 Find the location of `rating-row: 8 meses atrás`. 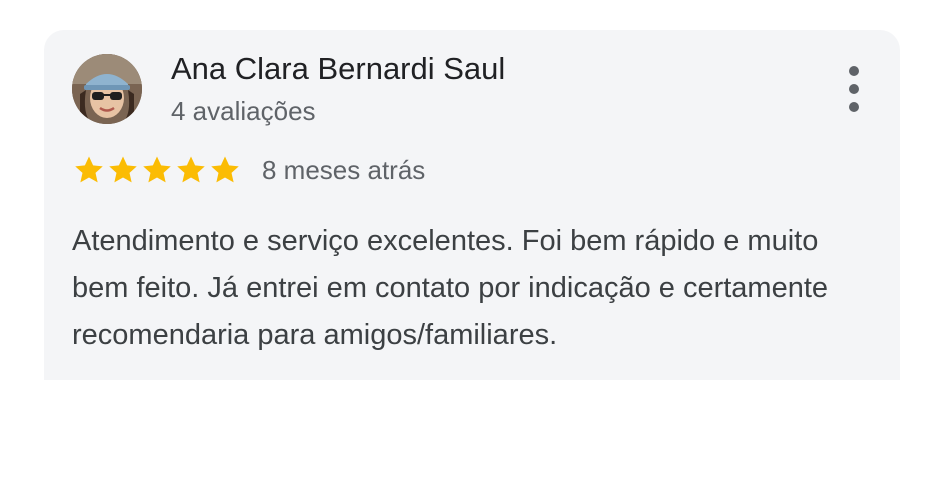

rating-row: 8 meses atrás is located at coordinates (248, 170).